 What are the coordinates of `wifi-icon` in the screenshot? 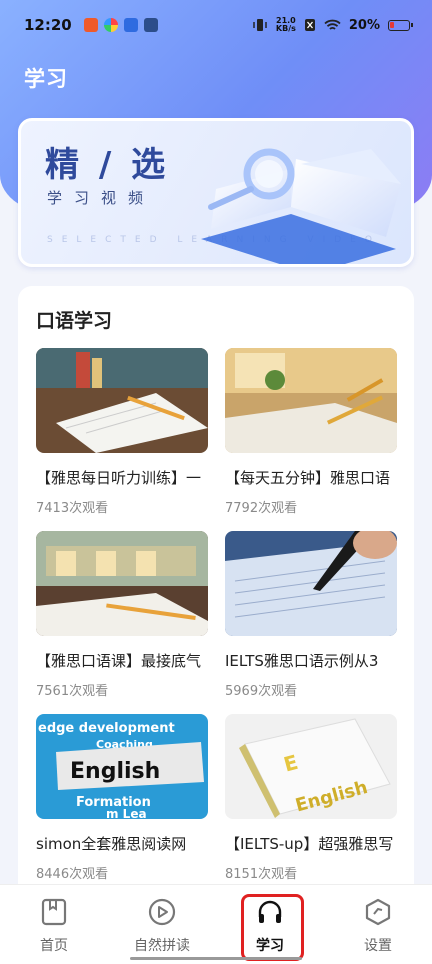 It's located at (332, 24).